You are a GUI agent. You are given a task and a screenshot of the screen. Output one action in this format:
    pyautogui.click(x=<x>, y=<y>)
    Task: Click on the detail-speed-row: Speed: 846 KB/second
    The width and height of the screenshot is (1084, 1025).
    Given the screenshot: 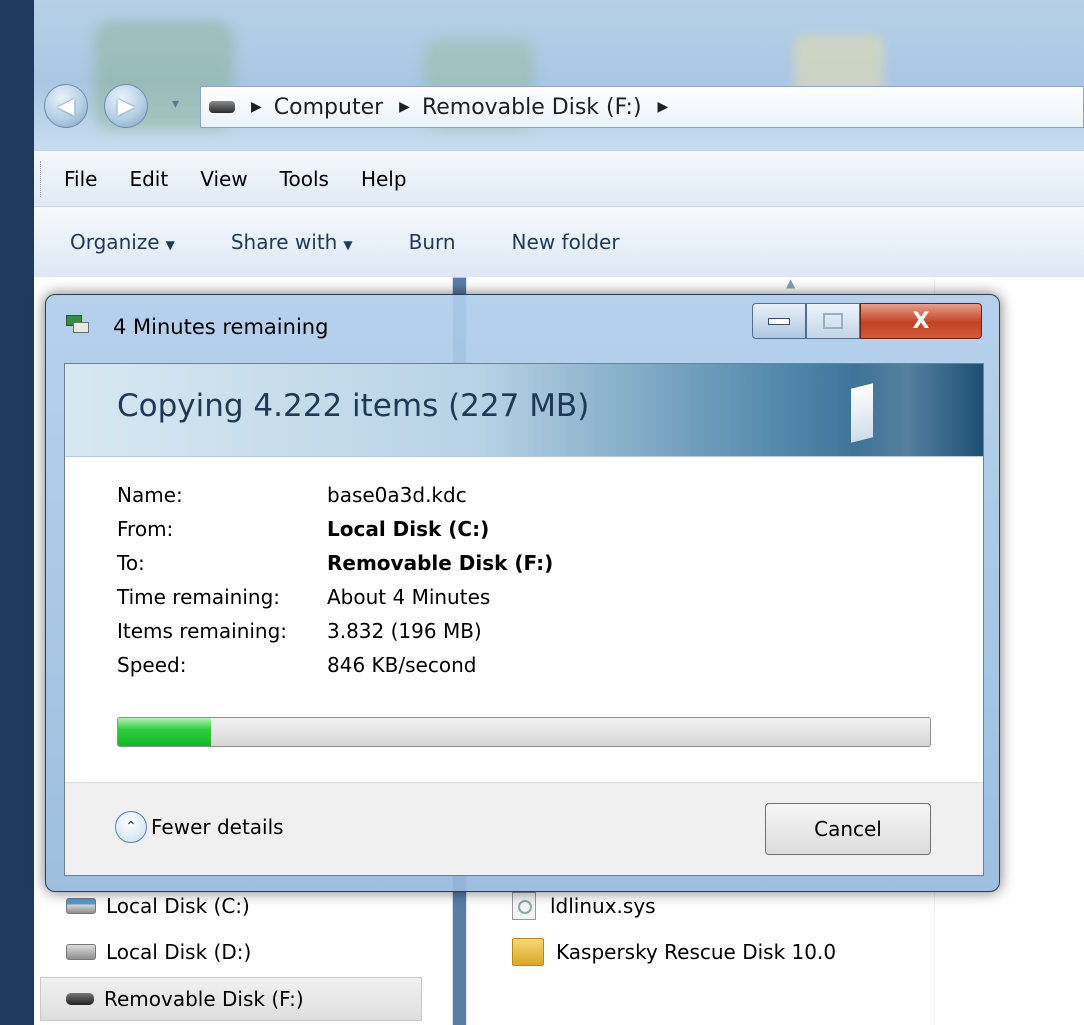 What is the action you would take?
    pyautogui.click(x=297, y=665)
    